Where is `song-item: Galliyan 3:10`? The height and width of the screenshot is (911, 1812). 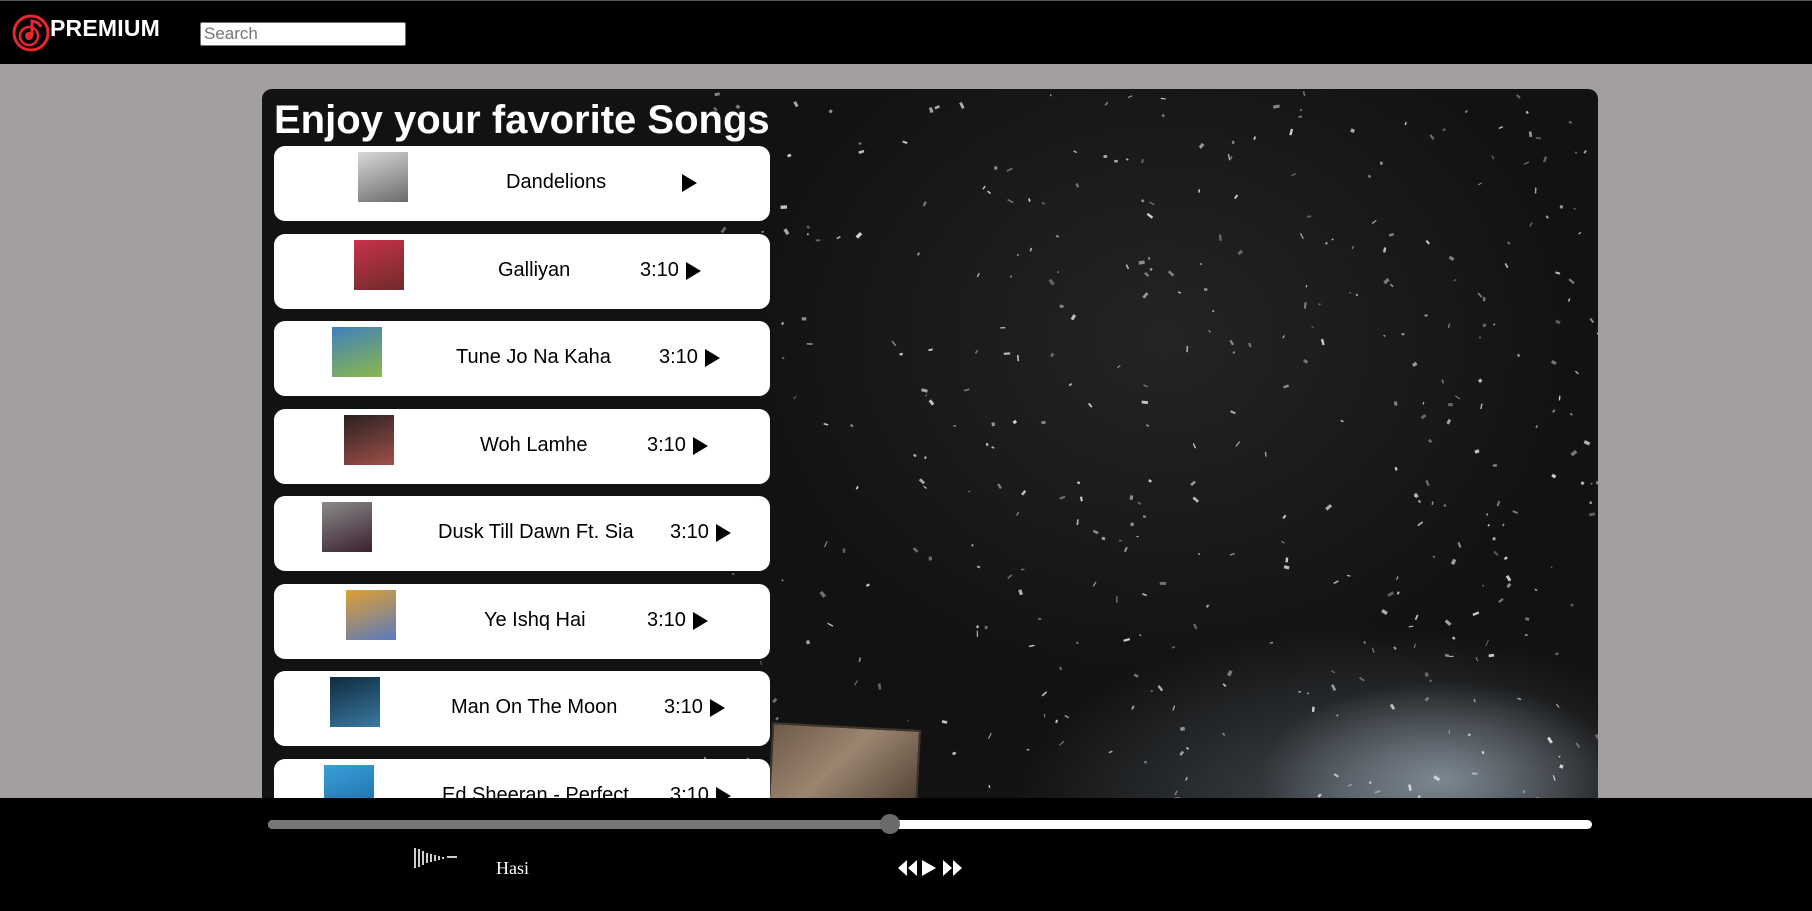
song-item: Galliyan 3:10 is located at coordinates (522, 271).